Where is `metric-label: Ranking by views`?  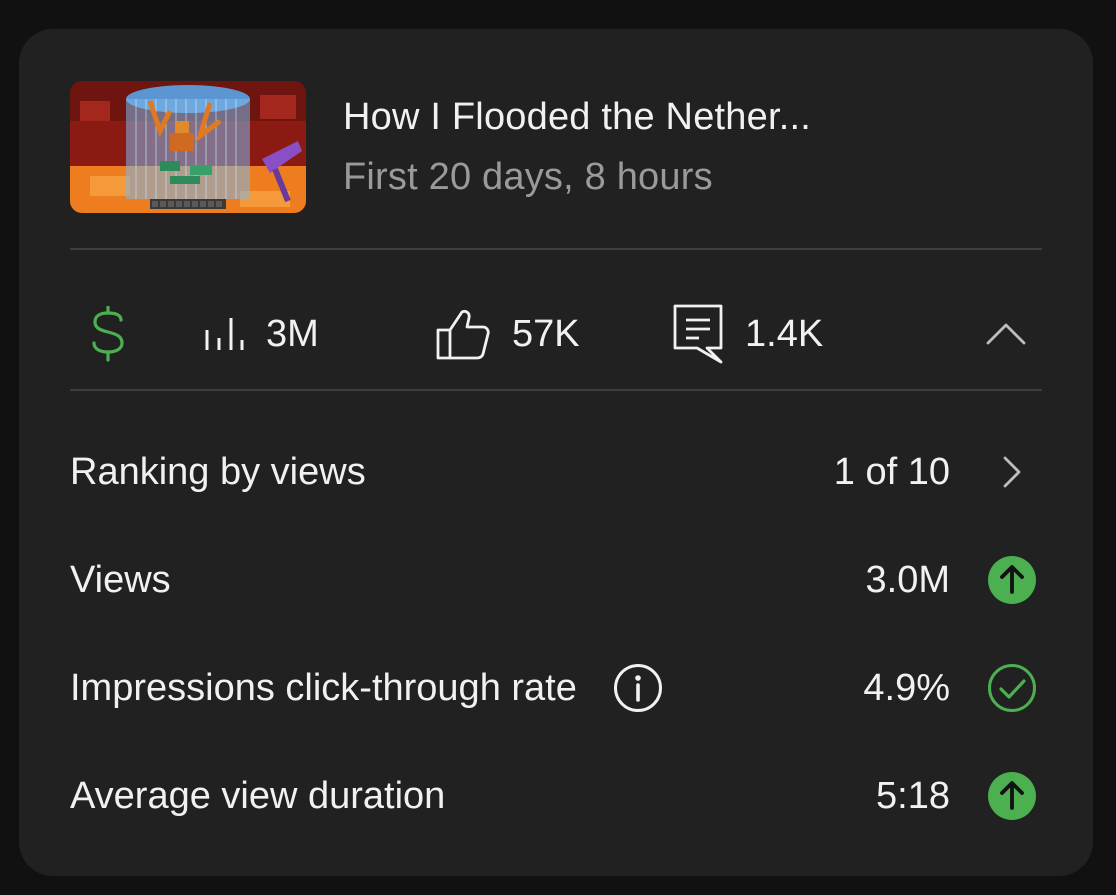
metric-label: Ranking by views is located at coordinates (218, 471).